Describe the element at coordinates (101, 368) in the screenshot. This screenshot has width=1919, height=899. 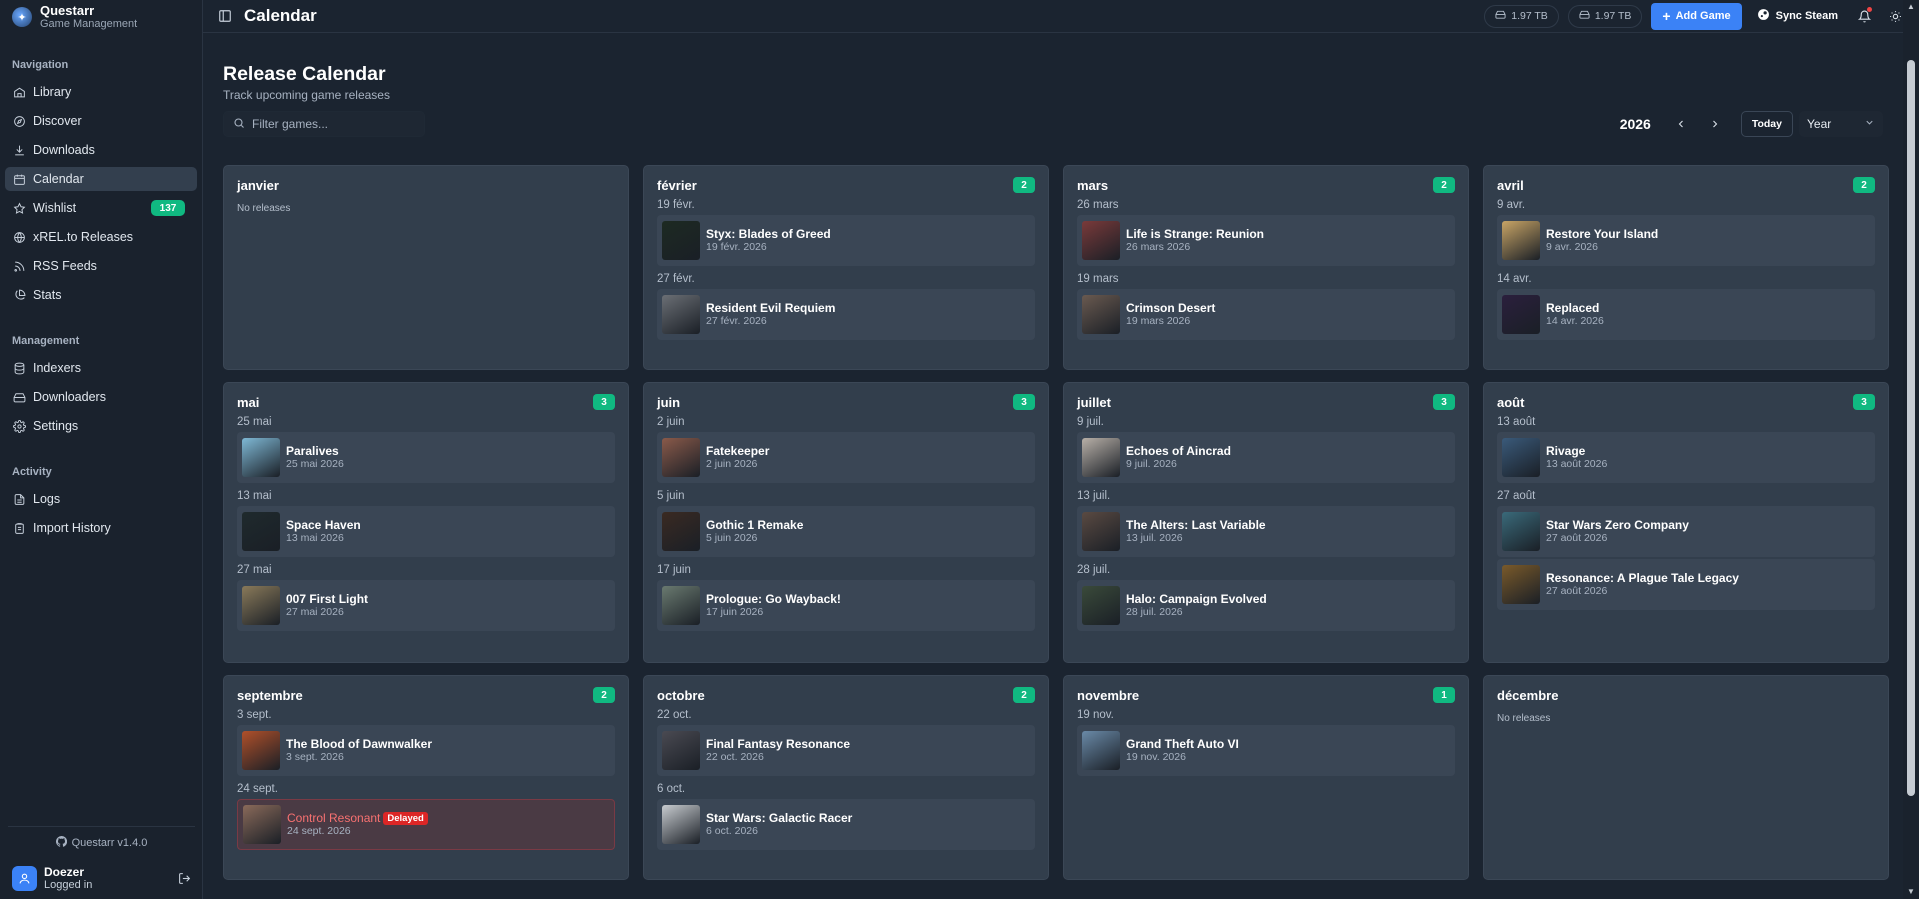
I see `sidebar-item-indexers: Indexers` at that location.